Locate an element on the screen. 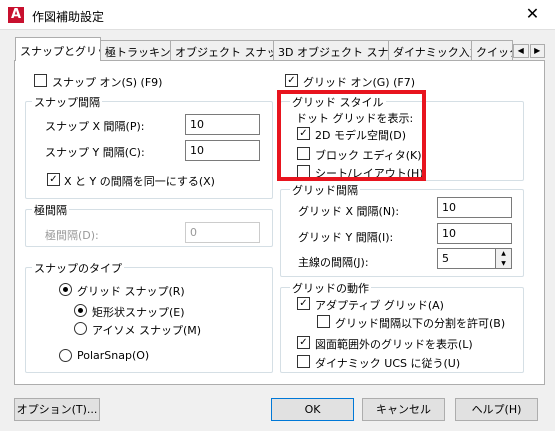 This screenshot has height=431, width=555. spin-up-icon: ▲ is located at coordinates (503, 254).